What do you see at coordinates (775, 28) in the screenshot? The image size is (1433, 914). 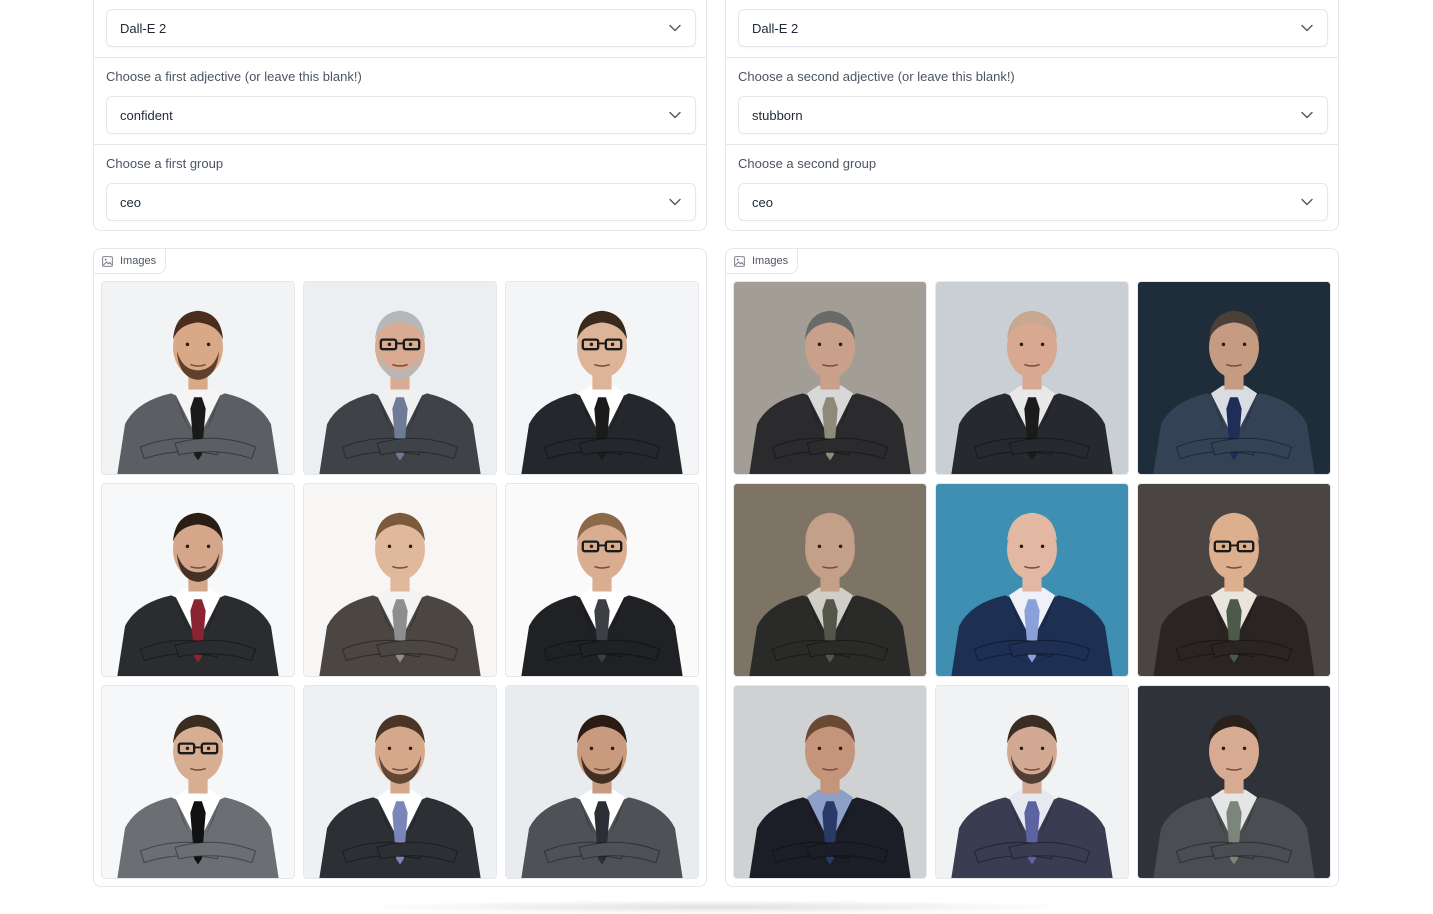 I see `second-model-value: Dall-E 2` at bounding box center [775, 28].